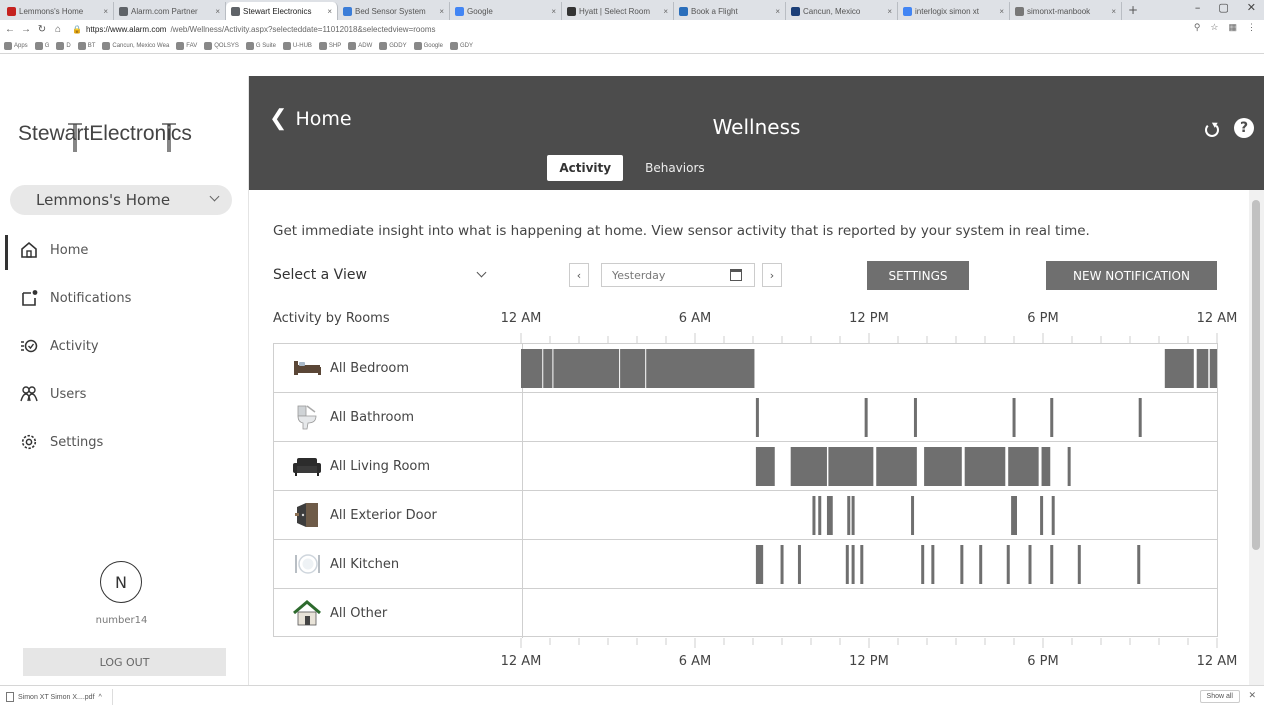 This screenshot has height=707, width=1264. What do you see at coordinates (1244, 128) in the screenshot?
I see `help-icon: ?` at bounding box center [1244, 128].